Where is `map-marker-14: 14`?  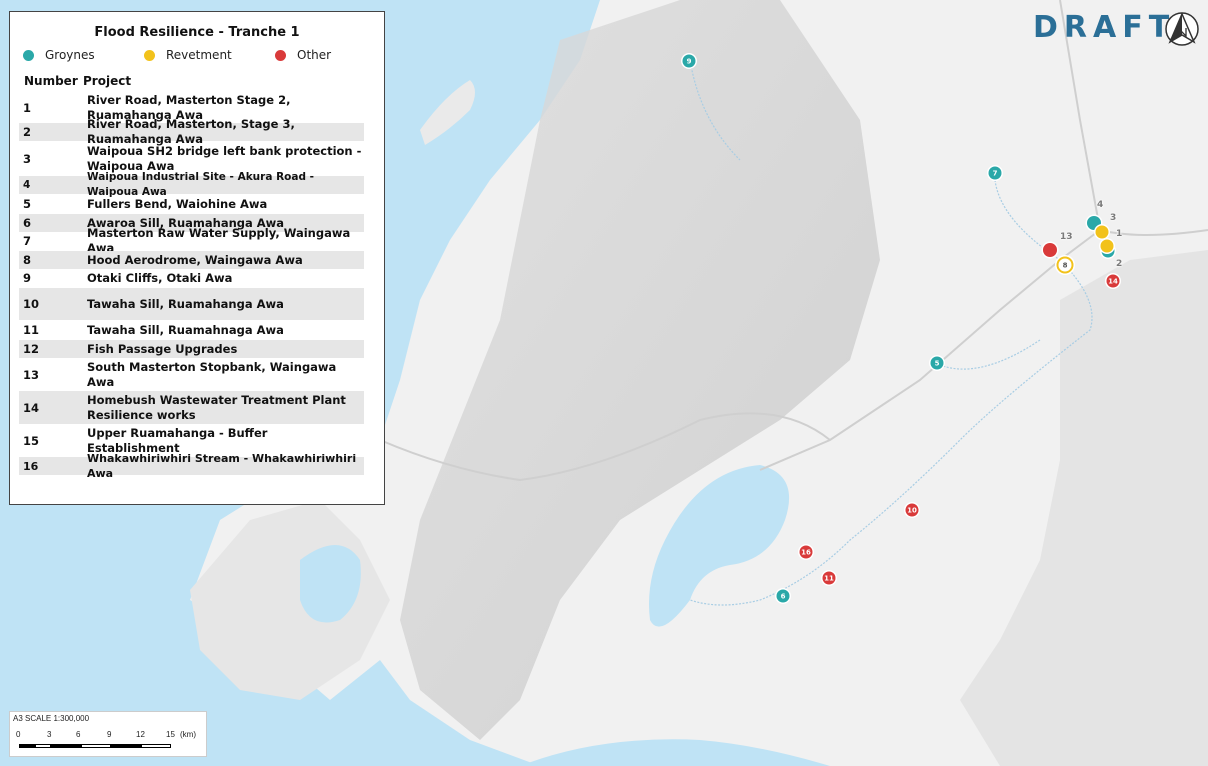
map-marker-14: 14 is located at coordinates (1113, 281).